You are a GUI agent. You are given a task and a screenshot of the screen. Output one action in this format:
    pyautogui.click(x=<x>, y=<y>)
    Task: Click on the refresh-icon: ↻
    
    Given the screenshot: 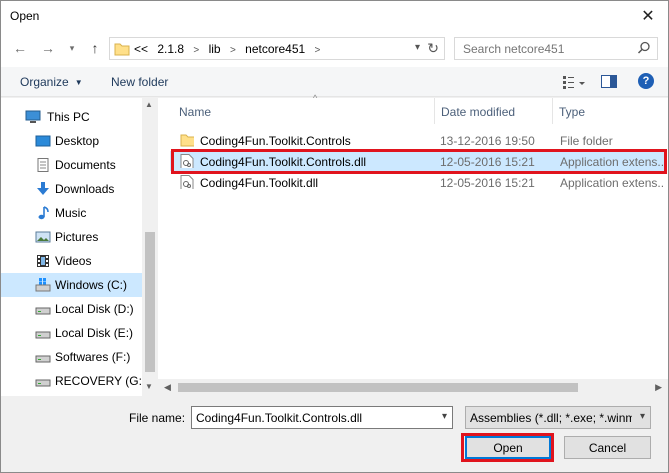 What is the action you would take?
    pyautogui.click(x=433, y=48)
    